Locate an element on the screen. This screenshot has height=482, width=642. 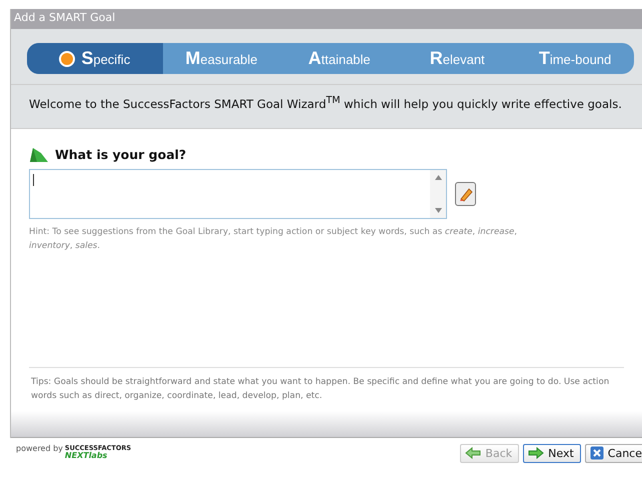
step-tab: Specific is located at coordinates (95, 58).